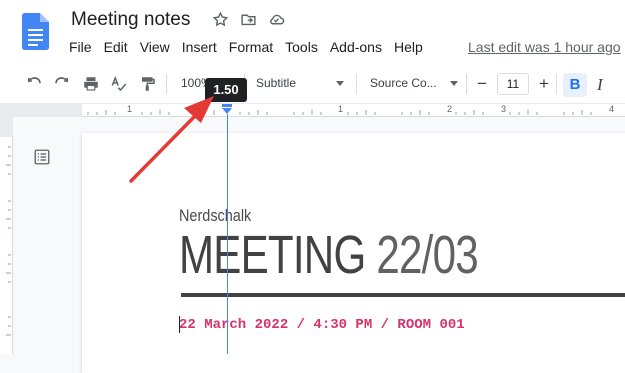 The width and height of the screenshot is (625, 373). I want to click on document-outline-icon, so click(42, 157).